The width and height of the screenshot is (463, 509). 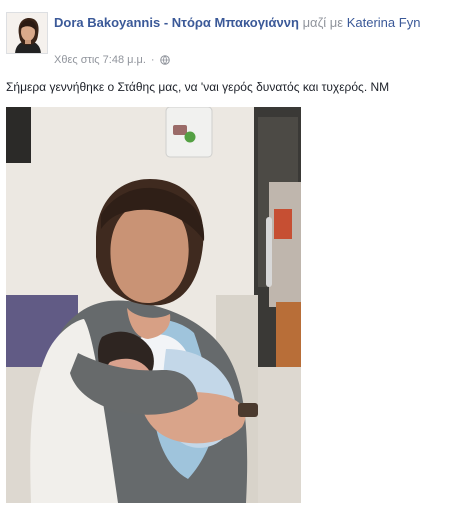 I want to click on post-timestamp-link: Χθες στις 7:48 μ.μ., so click(x=100, y=60).